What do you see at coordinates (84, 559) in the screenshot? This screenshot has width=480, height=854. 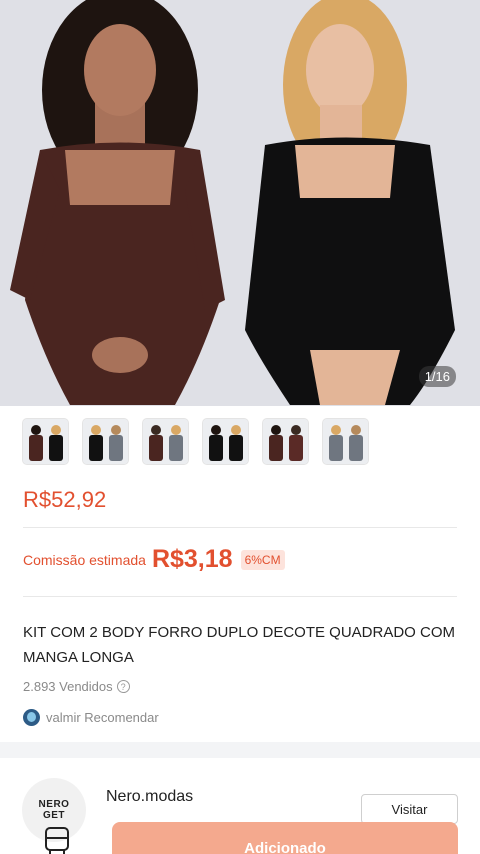 I see `commission-label: Comissão estimada` at bounding box center [84, 559].